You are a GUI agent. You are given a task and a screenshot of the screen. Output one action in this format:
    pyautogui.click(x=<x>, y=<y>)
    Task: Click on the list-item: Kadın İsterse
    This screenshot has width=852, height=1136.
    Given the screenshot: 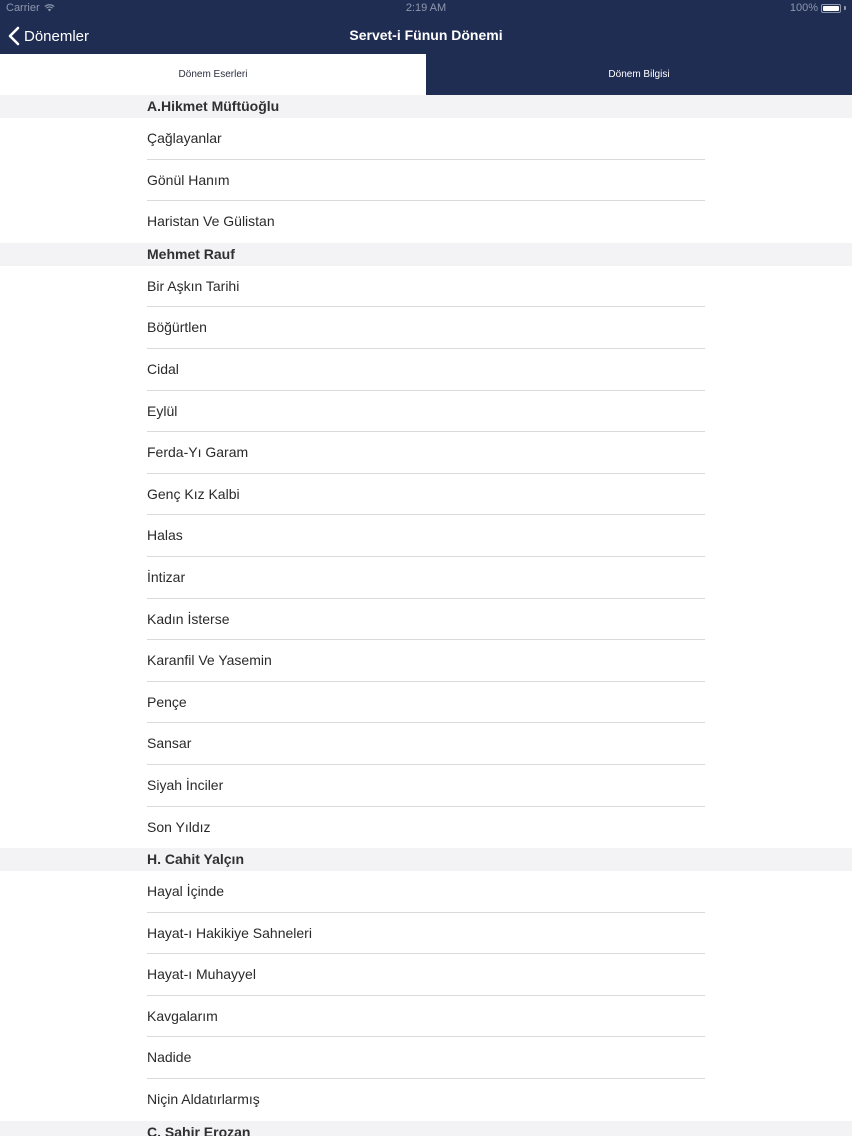 What is the action you would take?
    pyautogui.click(x=426, y=620)
    